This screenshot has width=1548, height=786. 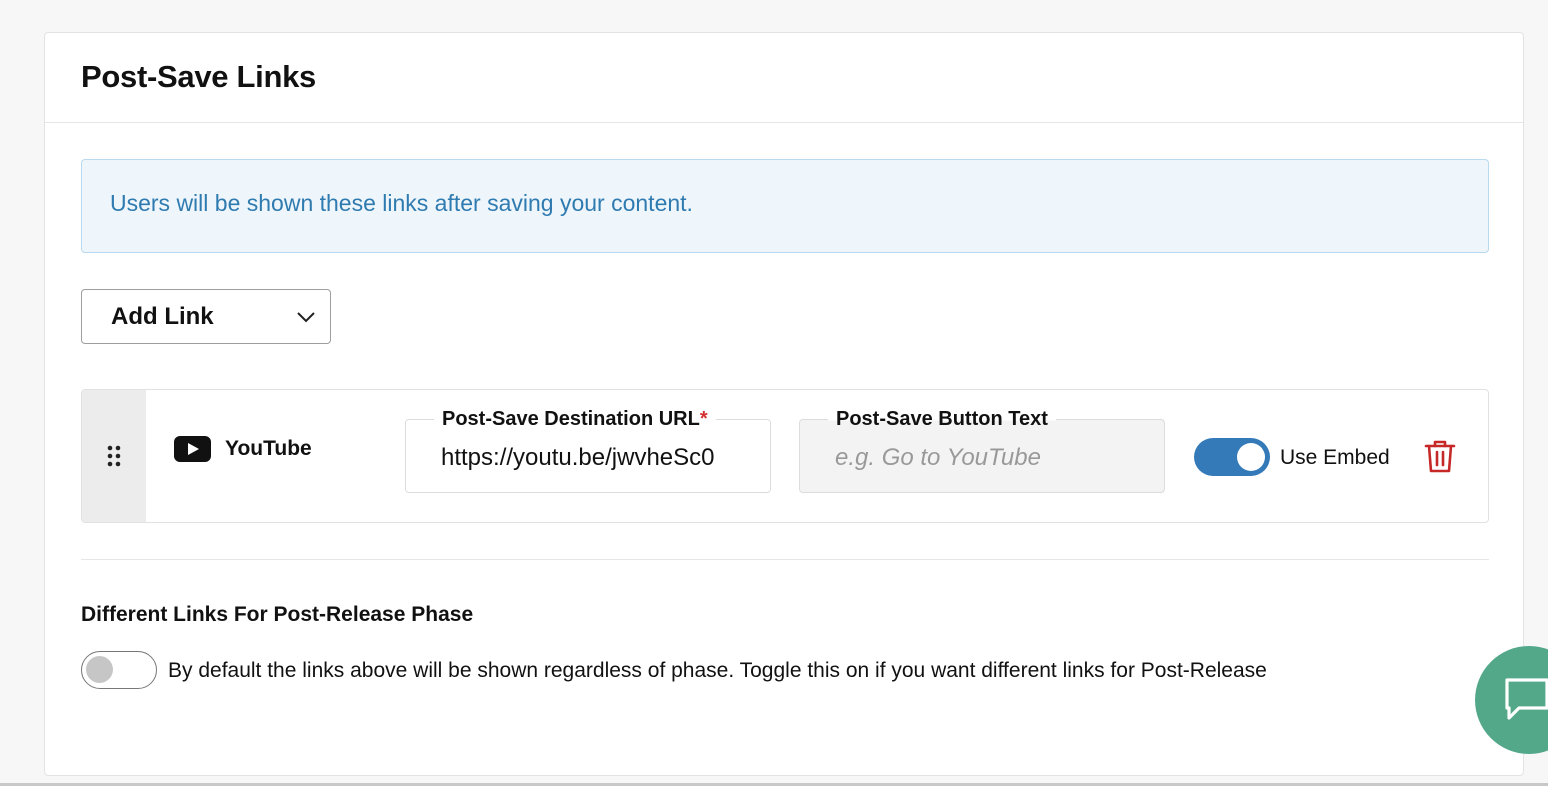 What do you see at coordinates (591, 458) in the screenshot?
I see `destination-url-input` at bounding box center [591, 458].